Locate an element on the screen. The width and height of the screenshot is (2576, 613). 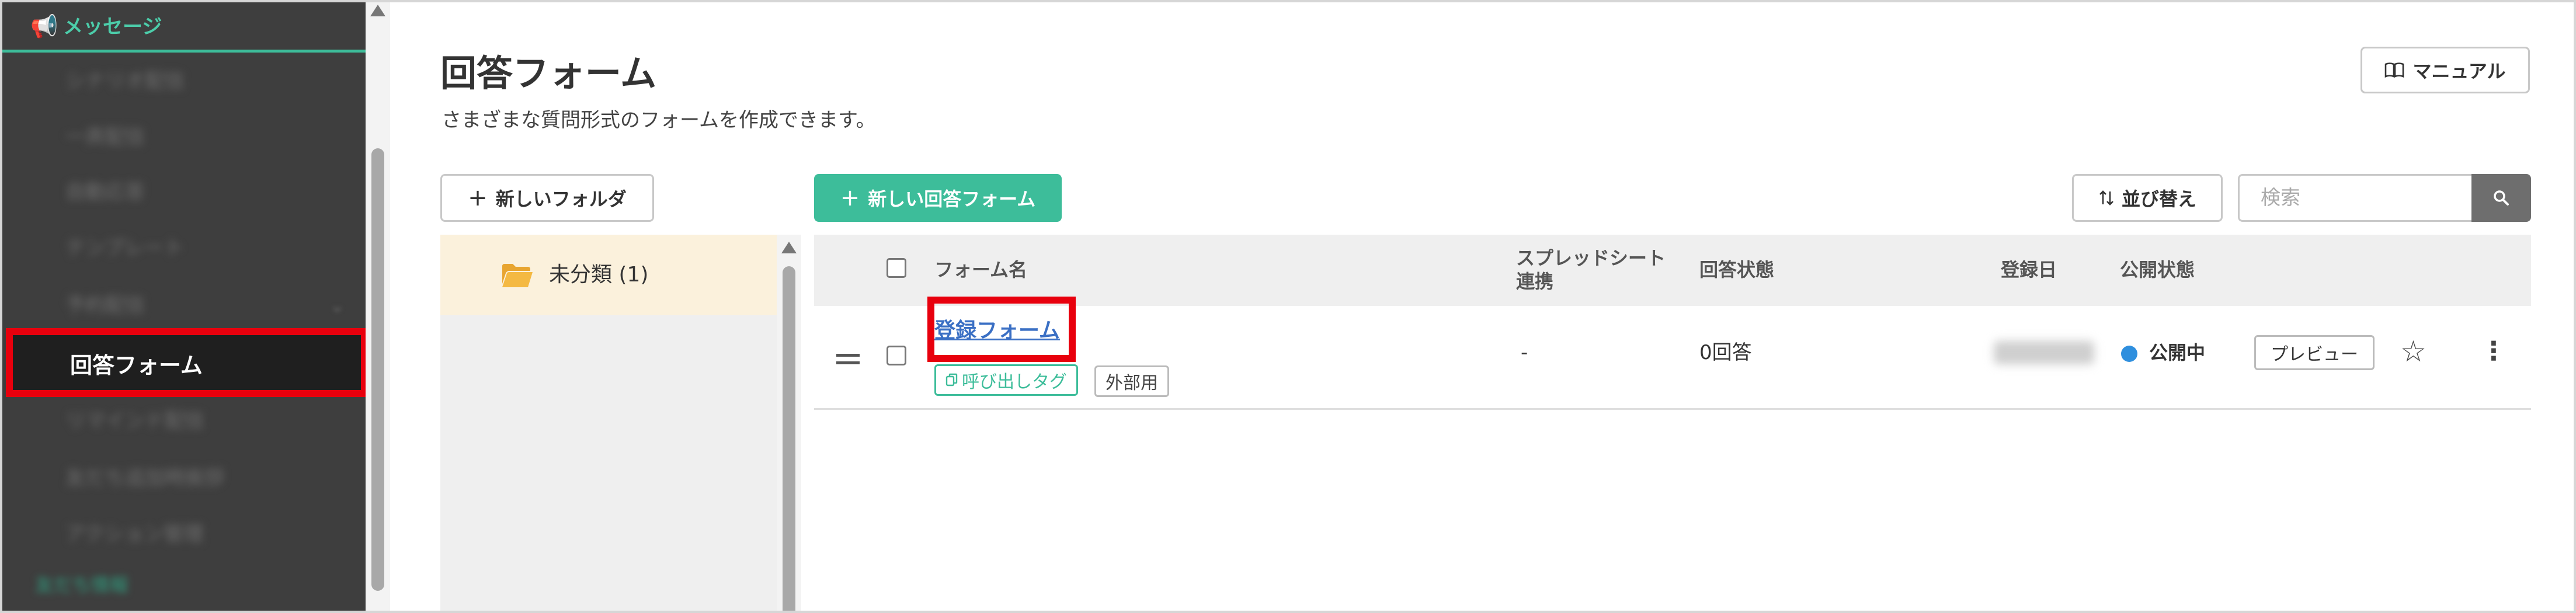
sidebar-section-label: メッセージ is located at coordinates (113, 27).